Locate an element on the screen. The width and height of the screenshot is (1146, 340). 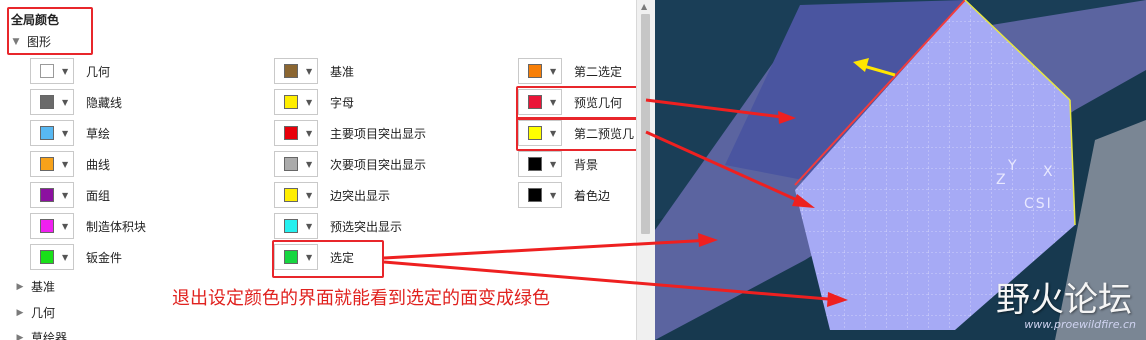
csi-z-label: Z is located at coordinates (1001, 180).